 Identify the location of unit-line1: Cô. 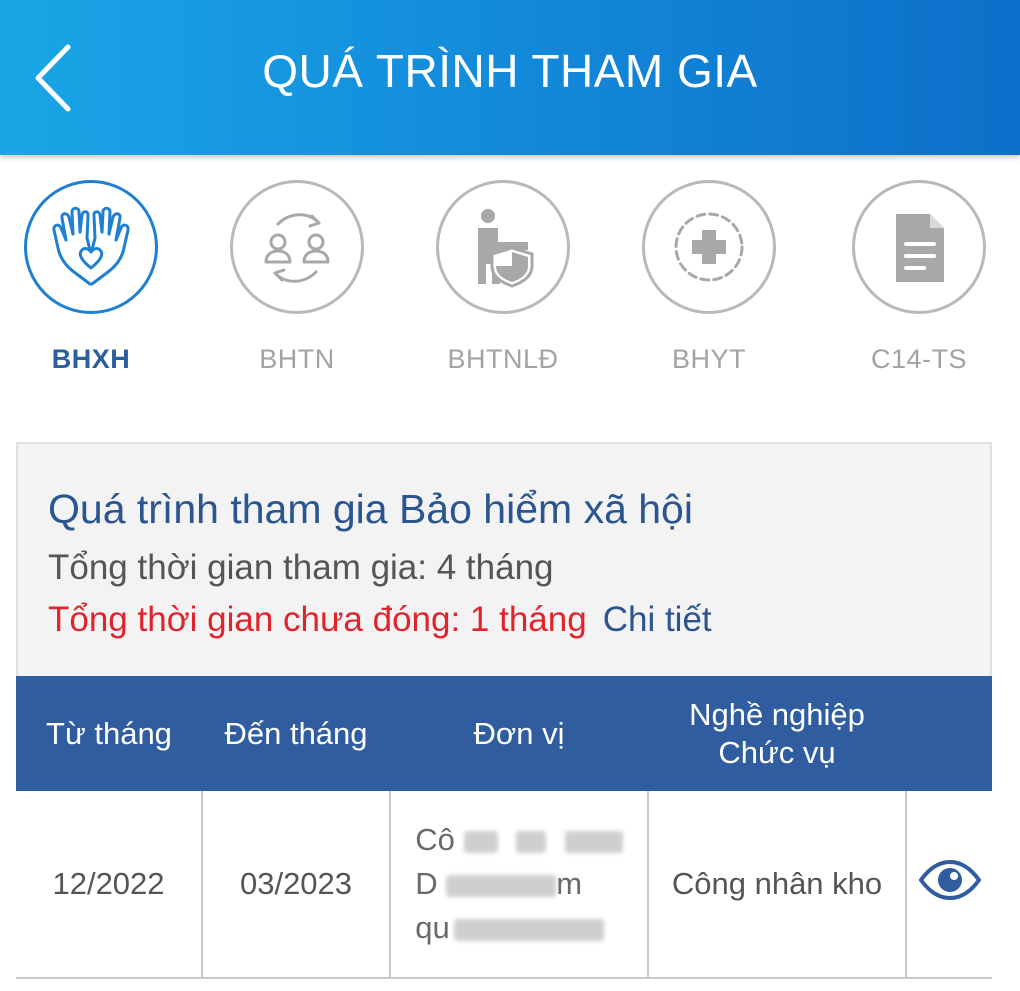
(435, 839).